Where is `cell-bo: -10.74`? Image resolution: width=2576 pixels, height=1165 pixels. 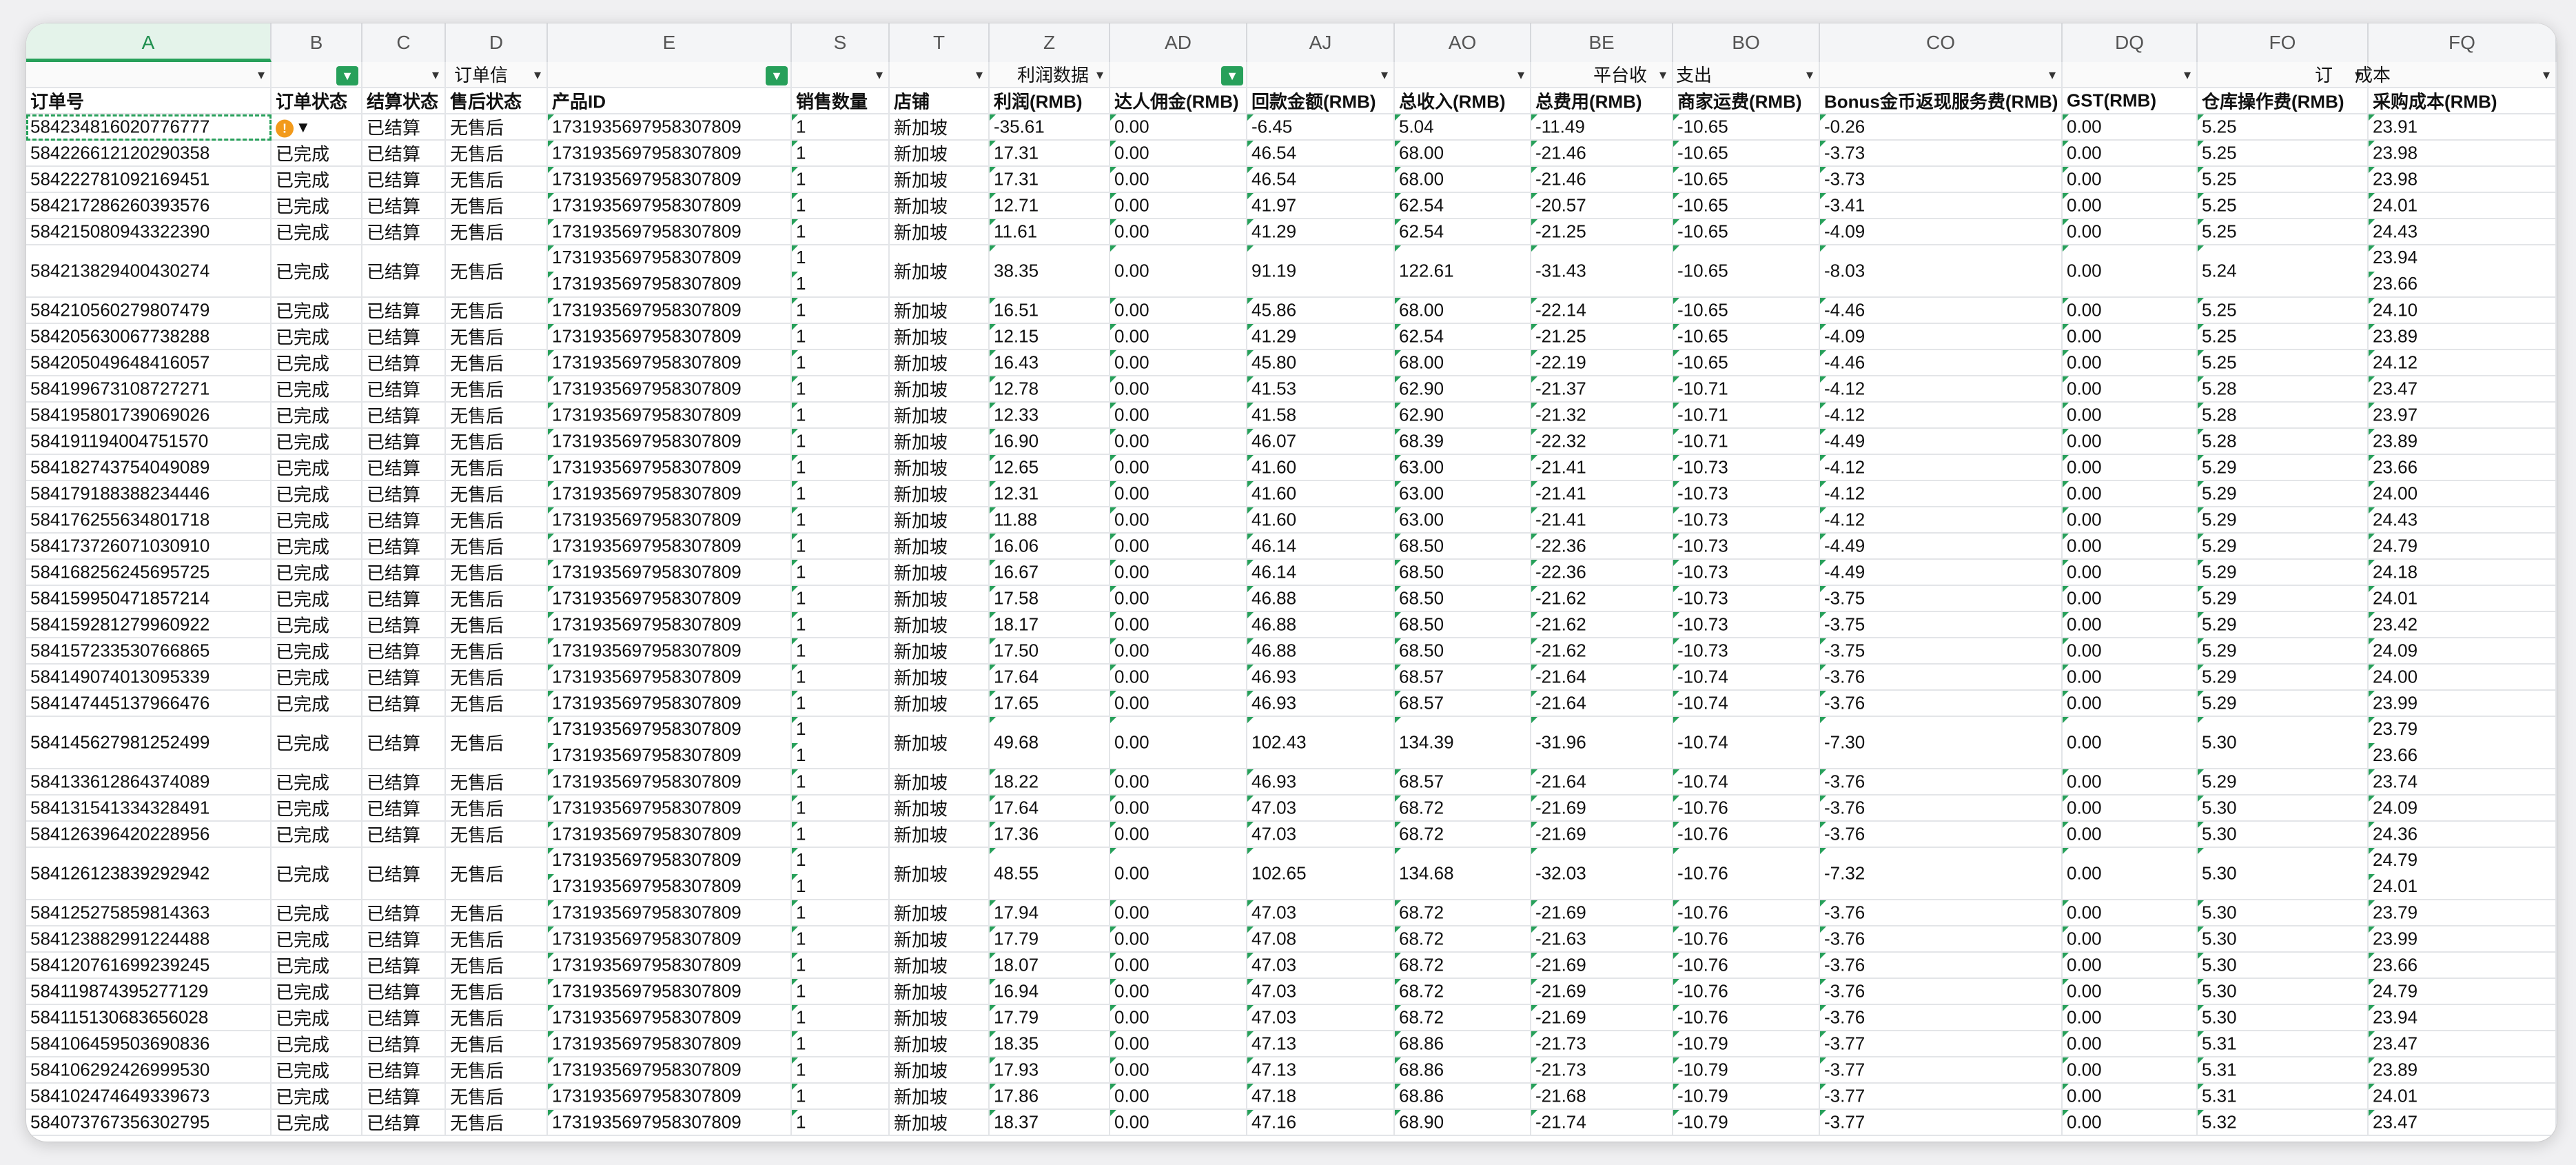
cell-bo: -10.74 is located at coordinates (1746, 677).